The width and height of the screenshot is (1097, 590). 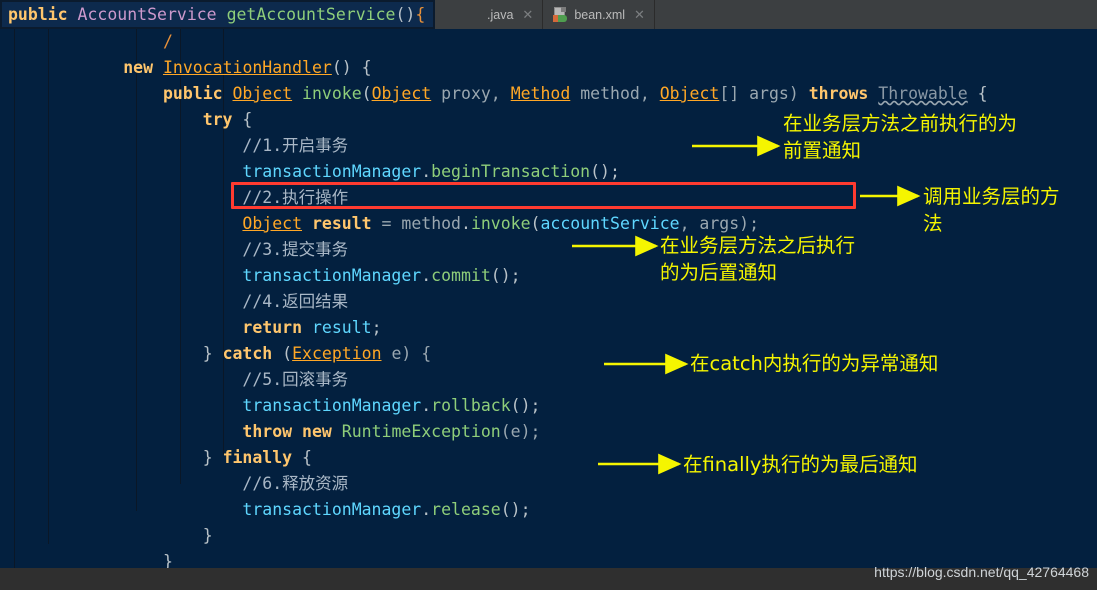 What do you see at coordinates (311, 14) in the screenshot?
I see `sticky-header-token: getAccountService` at bounding box center [311, 14].